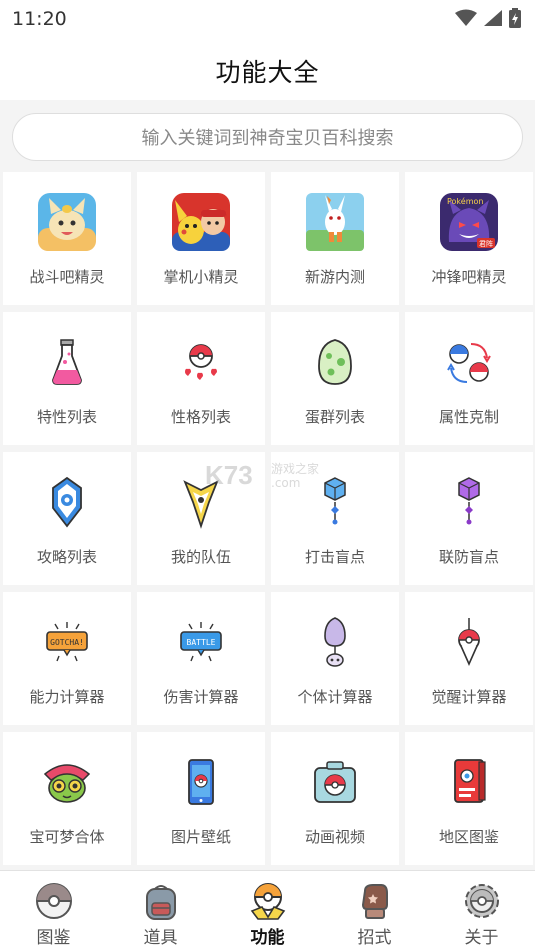  I want to click on potion-flask-icon, so click(67, 362).